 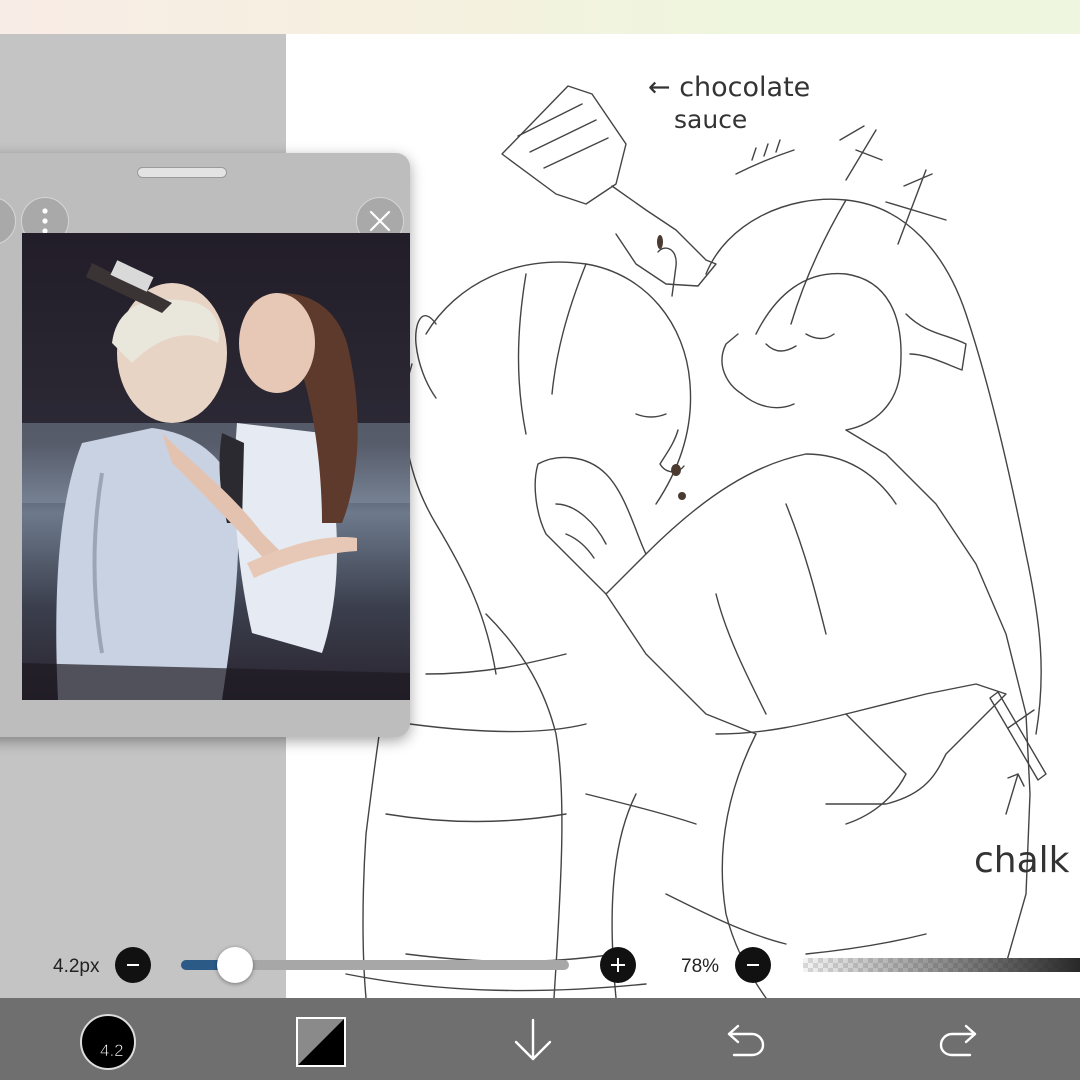 I want to click on close-icon, so click(x=380, y=221).